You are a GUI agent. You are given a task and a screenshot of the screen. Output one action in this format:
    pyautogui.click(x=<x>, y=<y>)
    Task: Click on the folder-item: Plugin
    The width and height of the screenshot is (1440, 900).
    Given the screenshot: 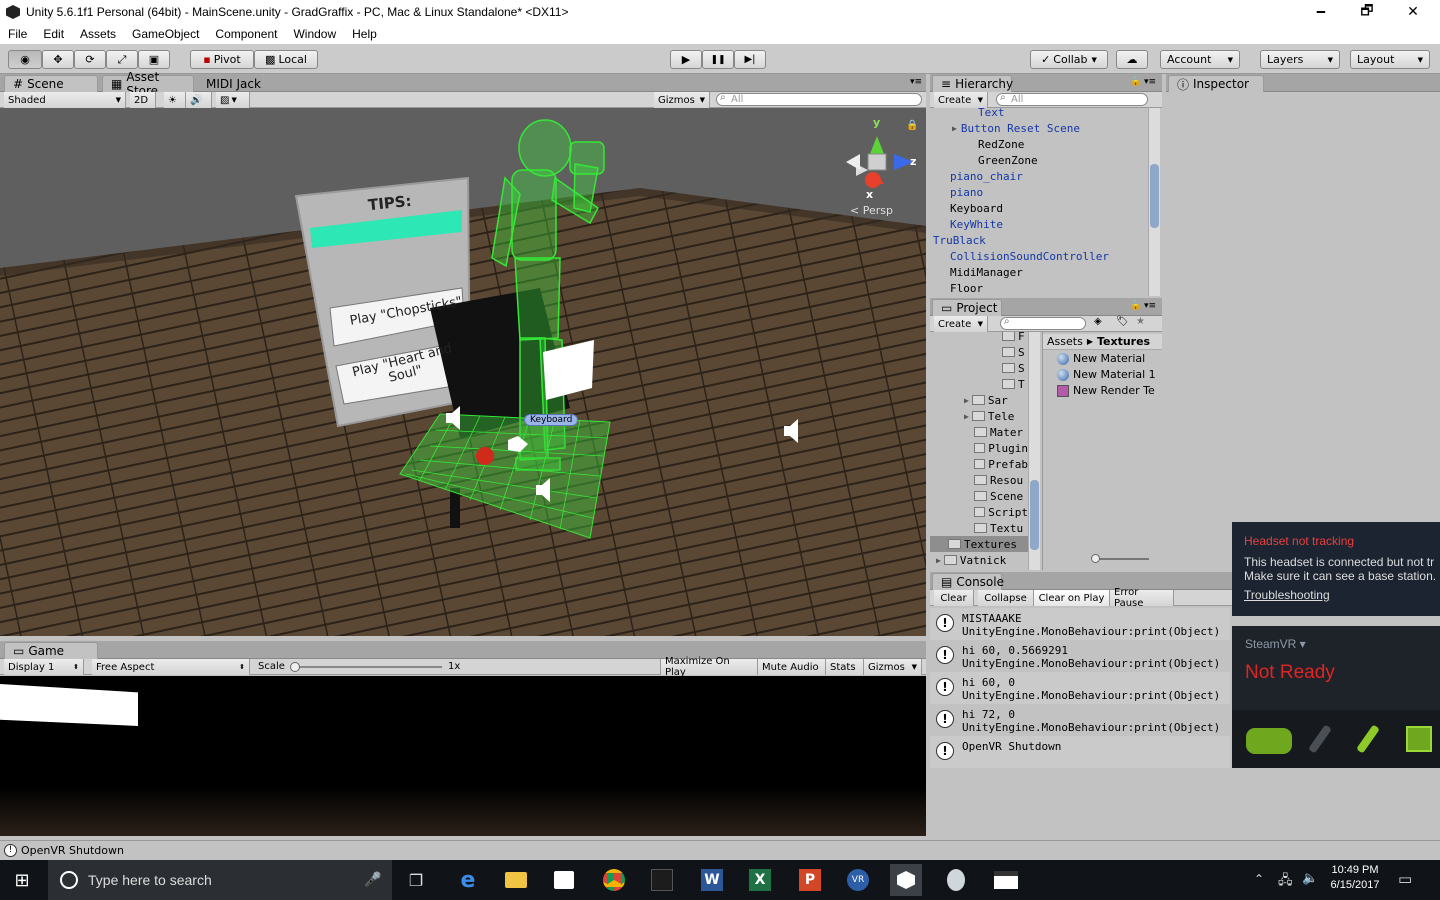 What is the action you would take?
    pyautogui.click(x=979, y=448)
    